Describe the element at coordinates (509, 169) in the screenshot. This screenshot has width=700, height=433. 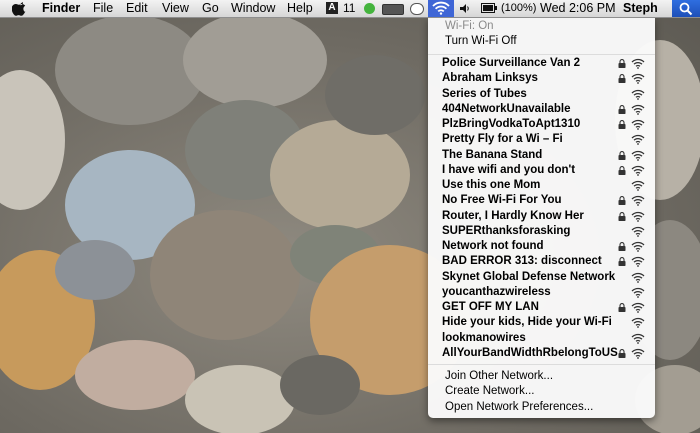
I see `network-name: I have wifi and you don't` at that location.